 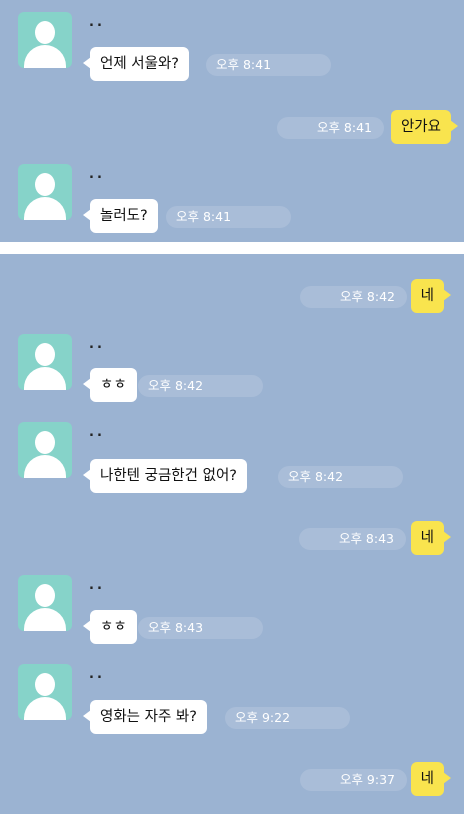 I want to click on incoming-message-bubble: 언제 서울와?, so click(x=136, y=64).